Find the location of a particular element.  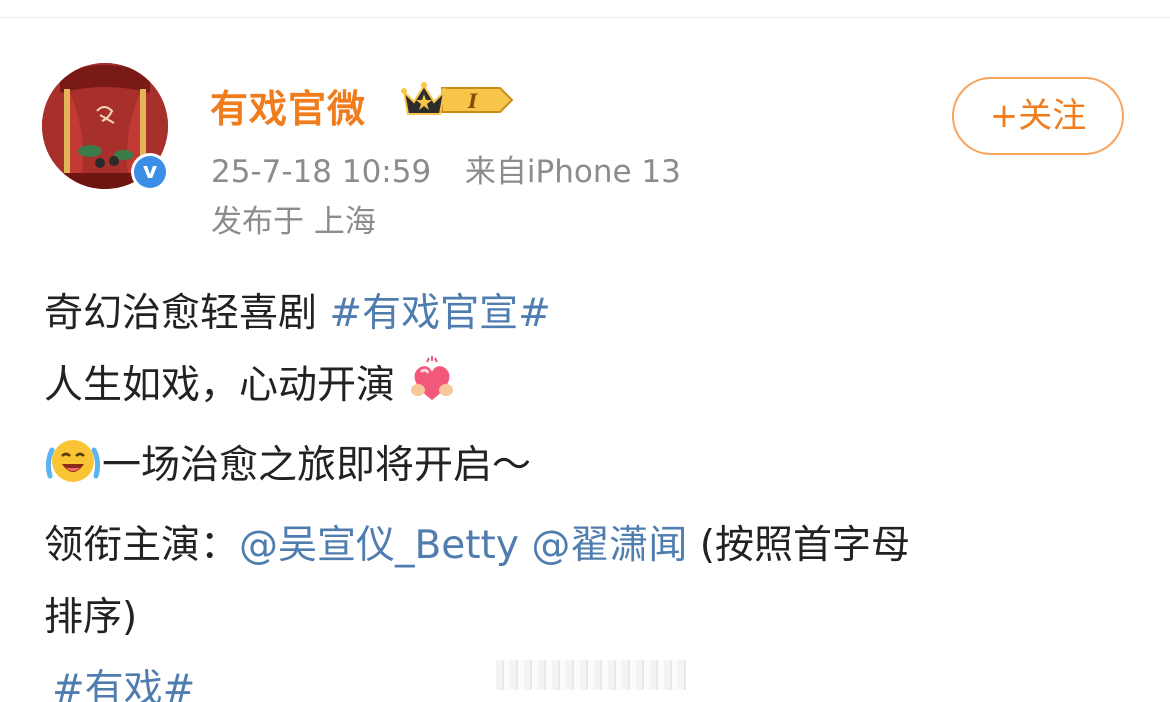

post-line-4: 领衔主演：@吴宣仪_Betty @翟潇闻 (按照首字母 is located at coordinates (589, 546).